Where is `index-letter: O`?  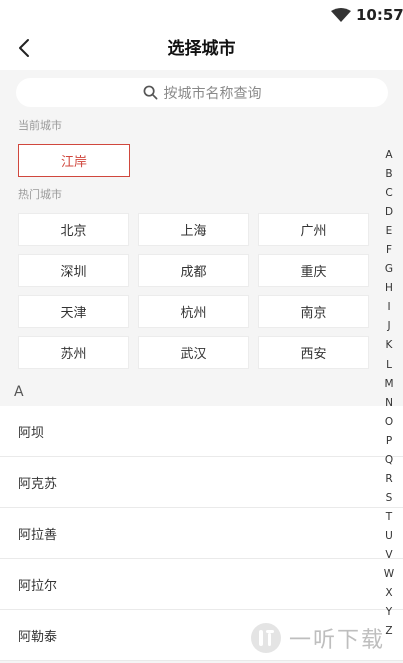
index-letter: O is located at coordinates (389, 422).